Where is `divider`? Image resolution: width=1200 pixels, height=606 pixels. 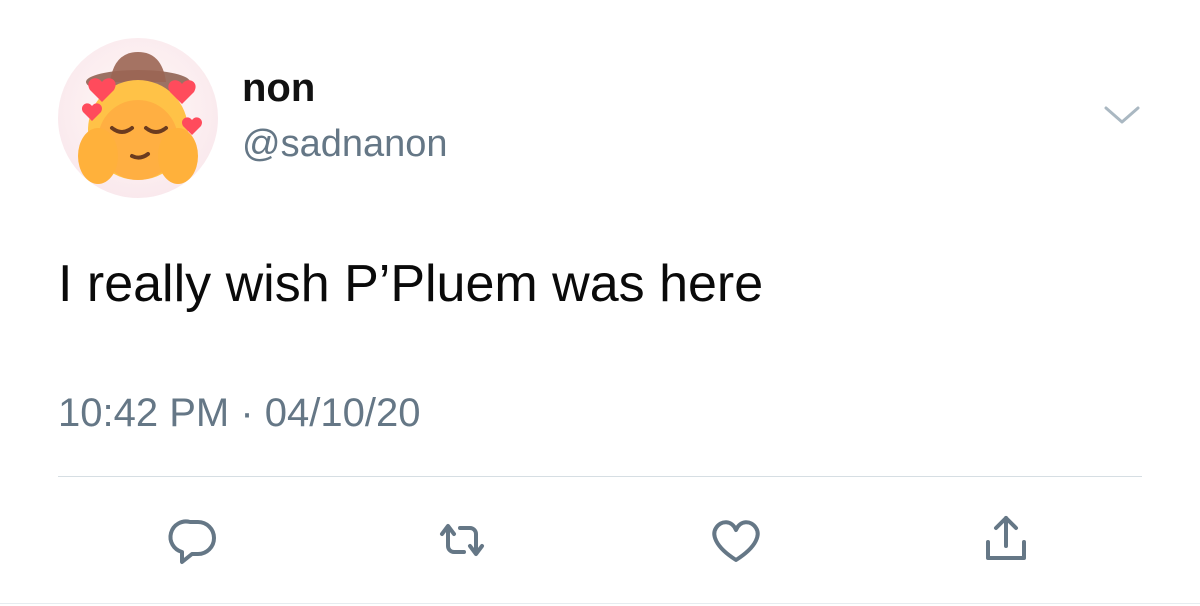 divider is located at coordinates (600, 476).